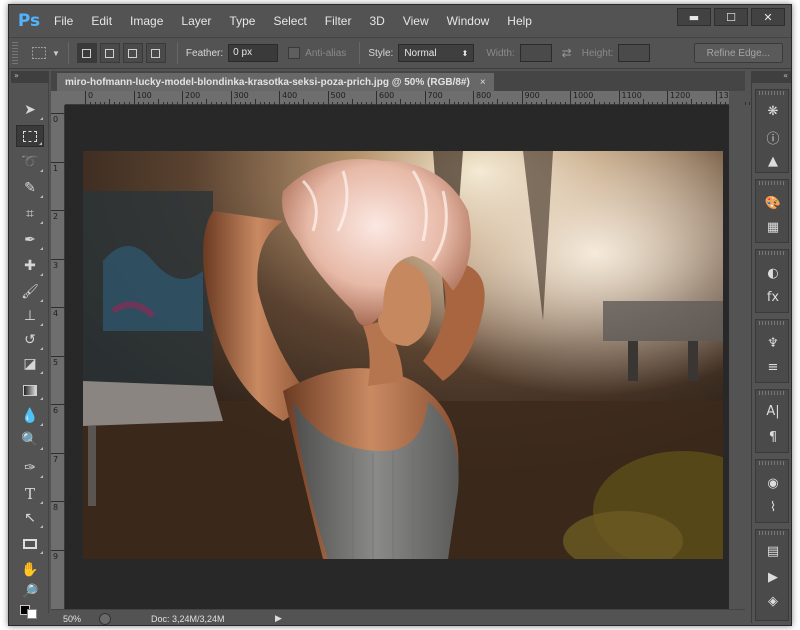 The height and width of the screenshot is (630, 800). What do you see at coordinates (30, 468) in the screenshot?
I see `pen-tool: ✑` at bounding box center [30, 468].